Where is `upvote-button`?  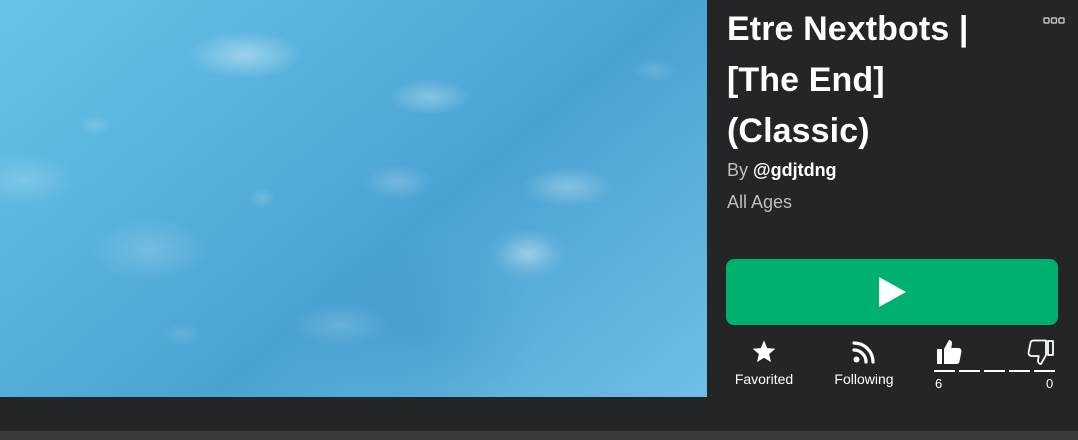
upvote-button is located at coordinates (949, 352).